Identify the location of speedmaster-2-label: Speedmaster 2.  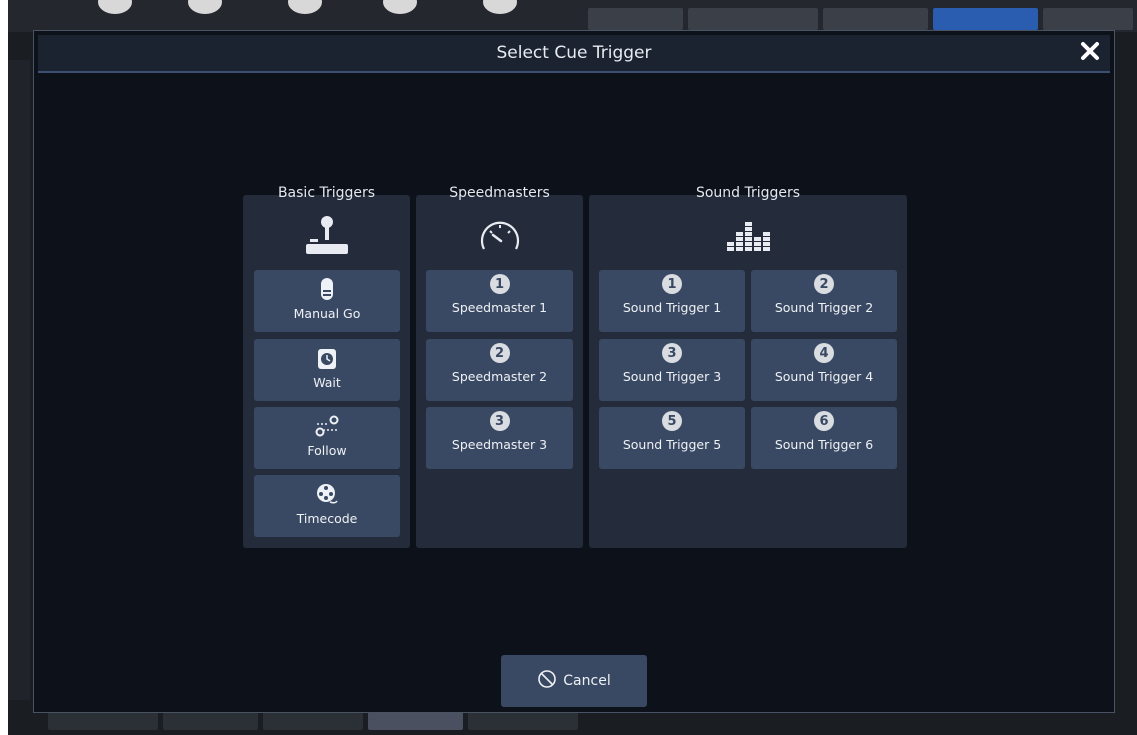
(499, 376).